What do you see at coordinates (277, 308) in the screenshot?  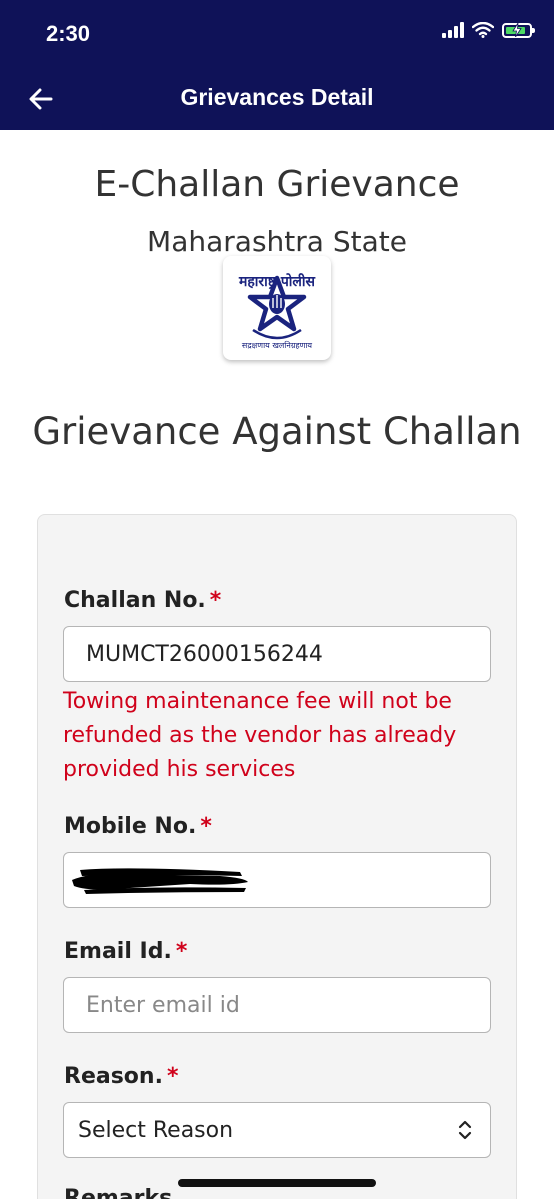 I see `maharashtra-police-logo: महाराष्ट्र पोलीस सद्रक्षणाय खलनिग्रहणाय` at bounding box center [277, 308].